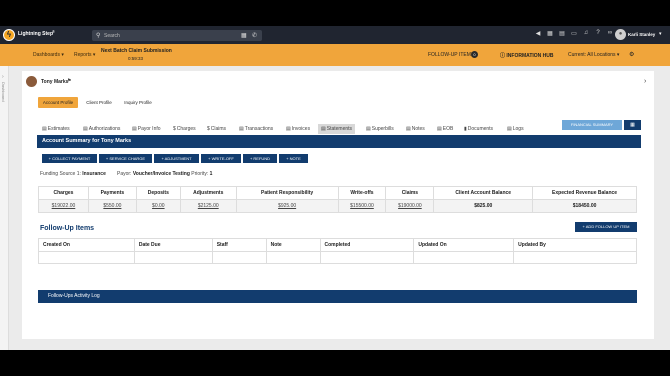  Describe the element at coordinates (86, 245) in the screenshot. I see `column-header: Created On` at that location.